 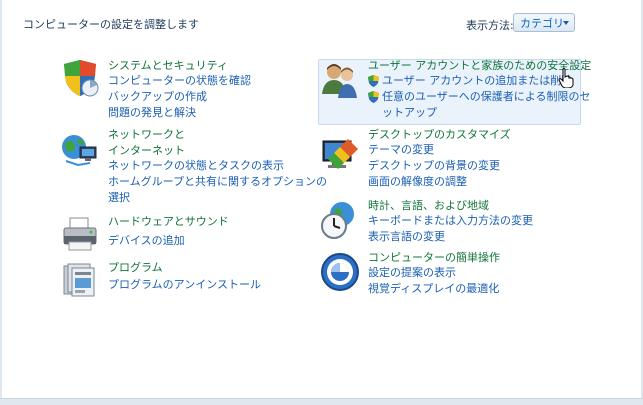 What do you see at coordinates (566, 23) in the screenshot?
I see `chevron-down-icon` at bounding box center [566, 23].